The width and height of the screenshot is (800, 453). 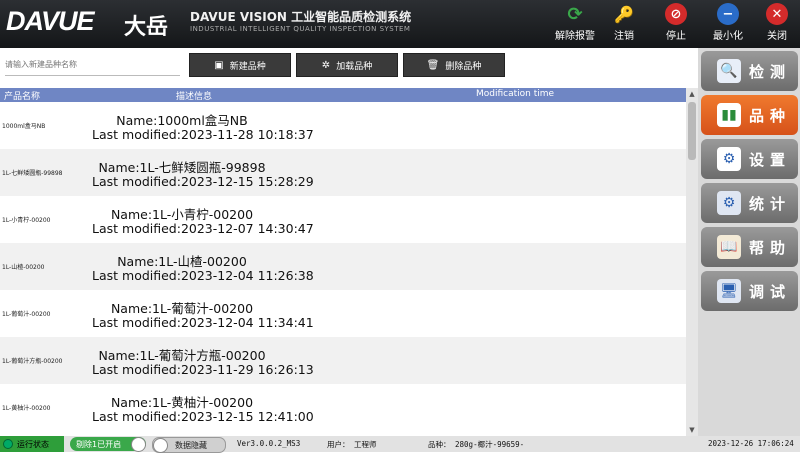 I want to click on run-status-label: 运行状态, so click(x=33, y=444).